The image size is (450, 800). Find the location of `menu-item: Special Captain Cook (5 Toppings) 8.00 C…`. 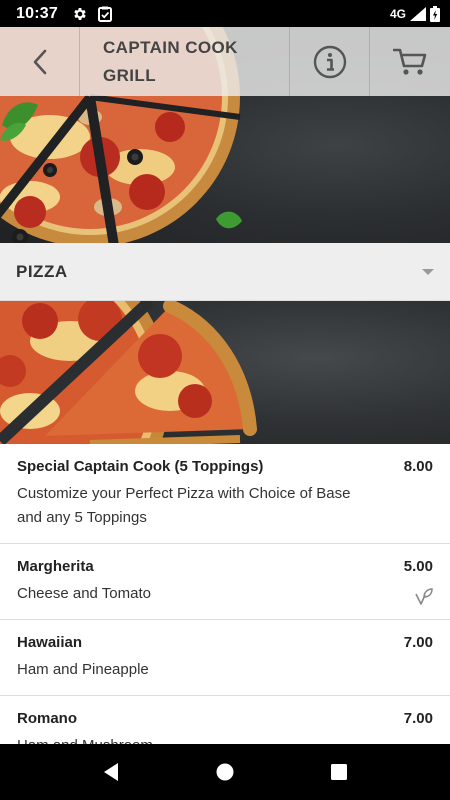

menu-item: Special Captain Cook (5 Toppings) 8.00 C… is located at coordinates (225, 494).